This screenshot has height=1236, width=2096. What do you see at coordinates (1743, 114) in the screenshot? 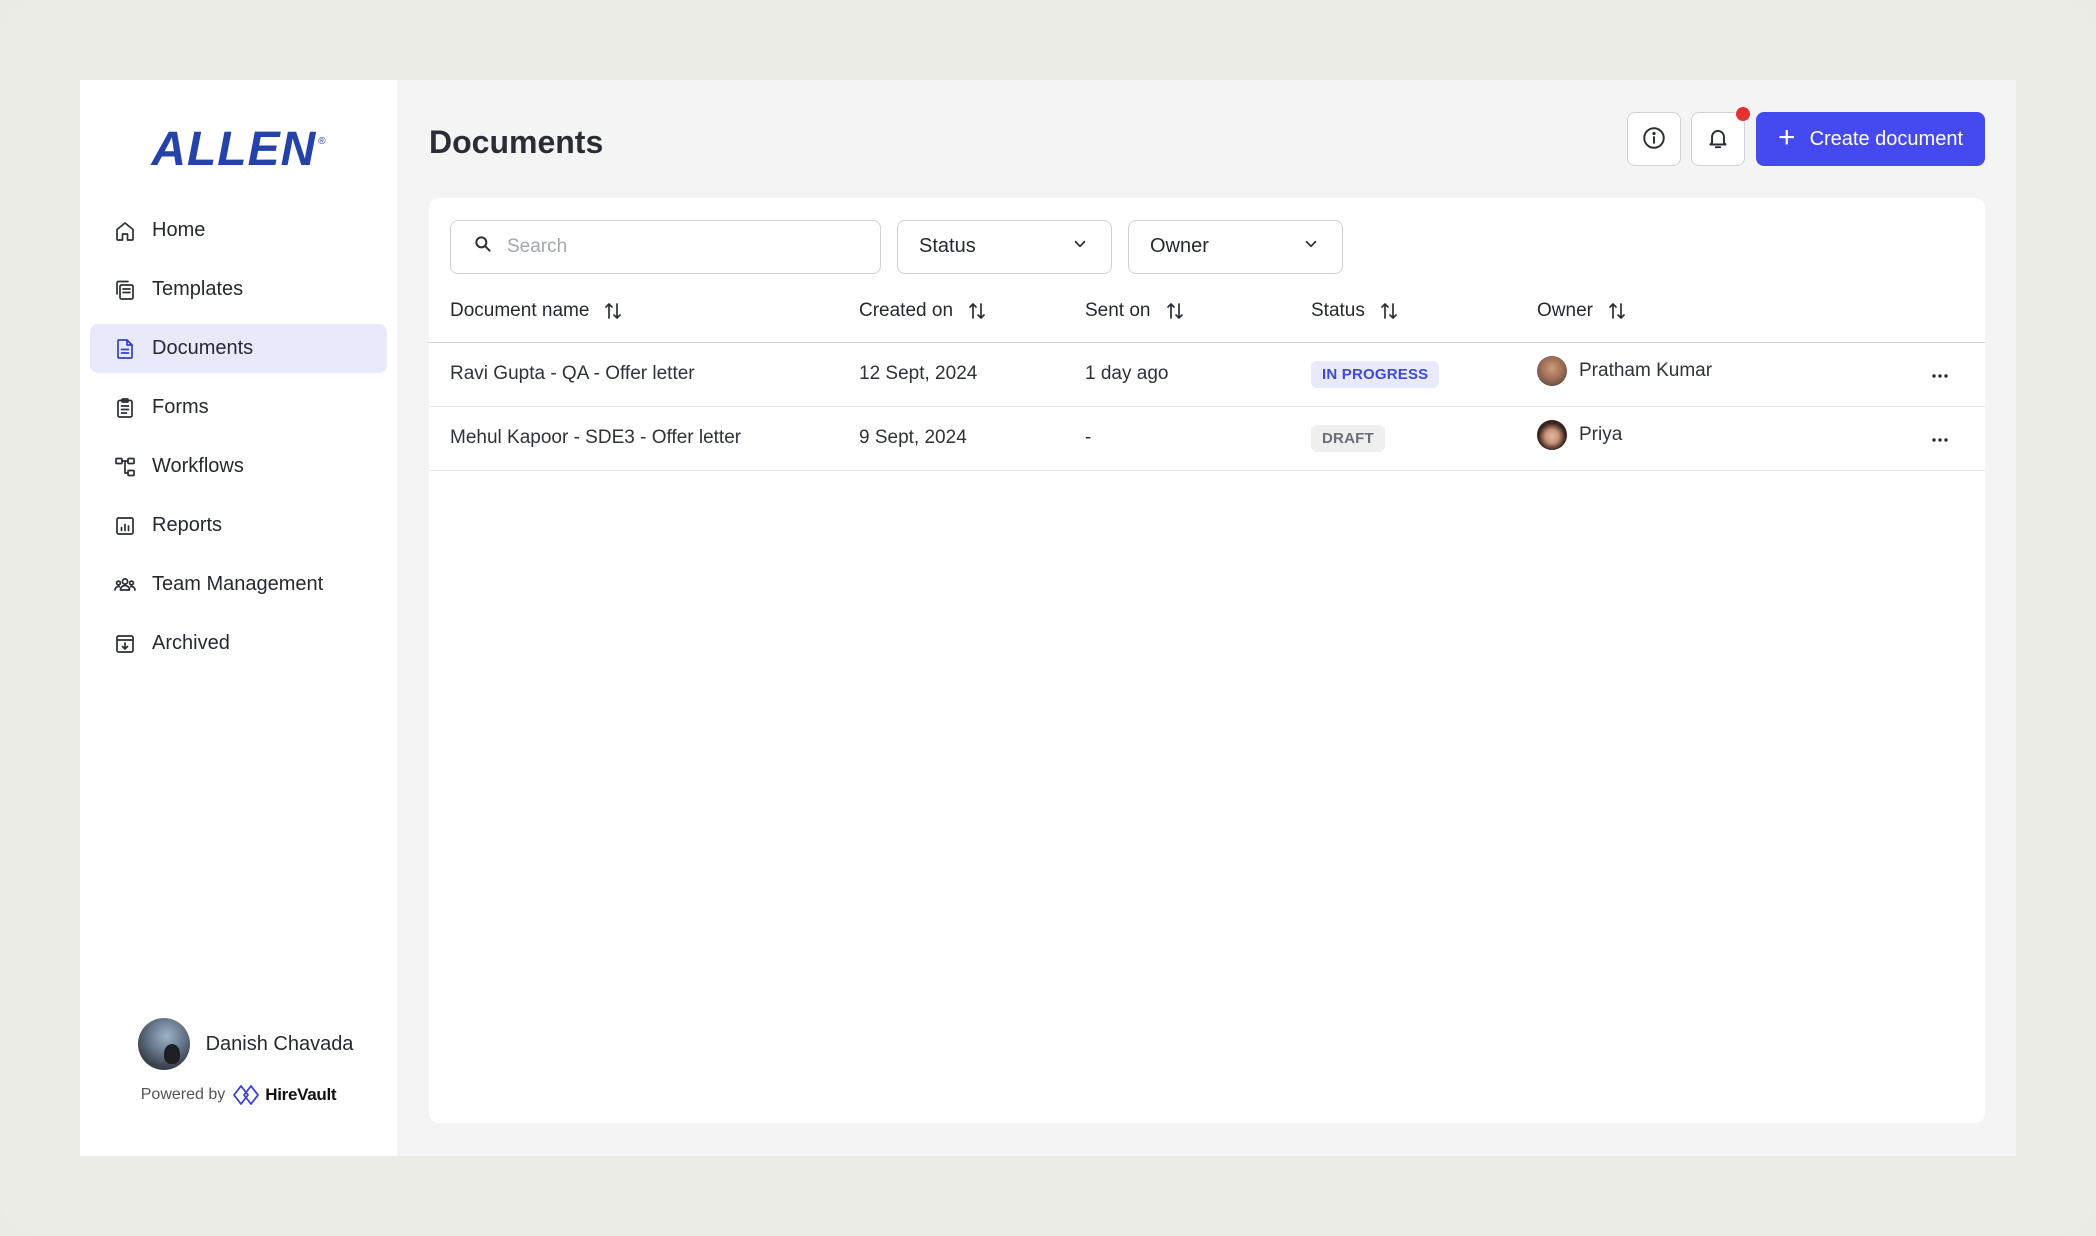
I see `notification-dot` at bounding box center [1743, 114].